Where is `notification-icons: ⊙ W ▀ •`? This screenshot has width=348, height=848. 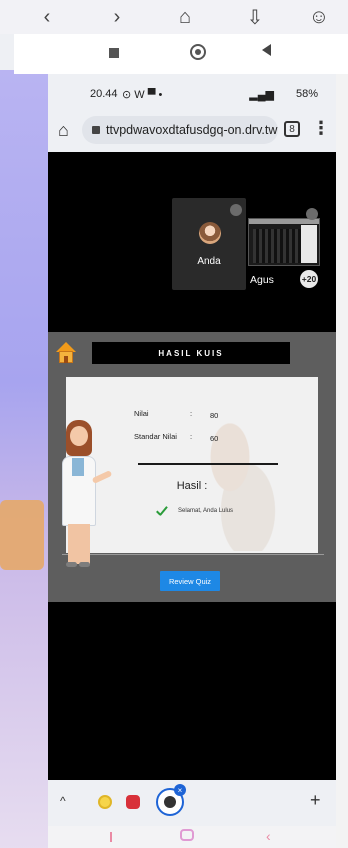 notification-icons: ⊙ W ▀ • is located at coordinates (142, 95).